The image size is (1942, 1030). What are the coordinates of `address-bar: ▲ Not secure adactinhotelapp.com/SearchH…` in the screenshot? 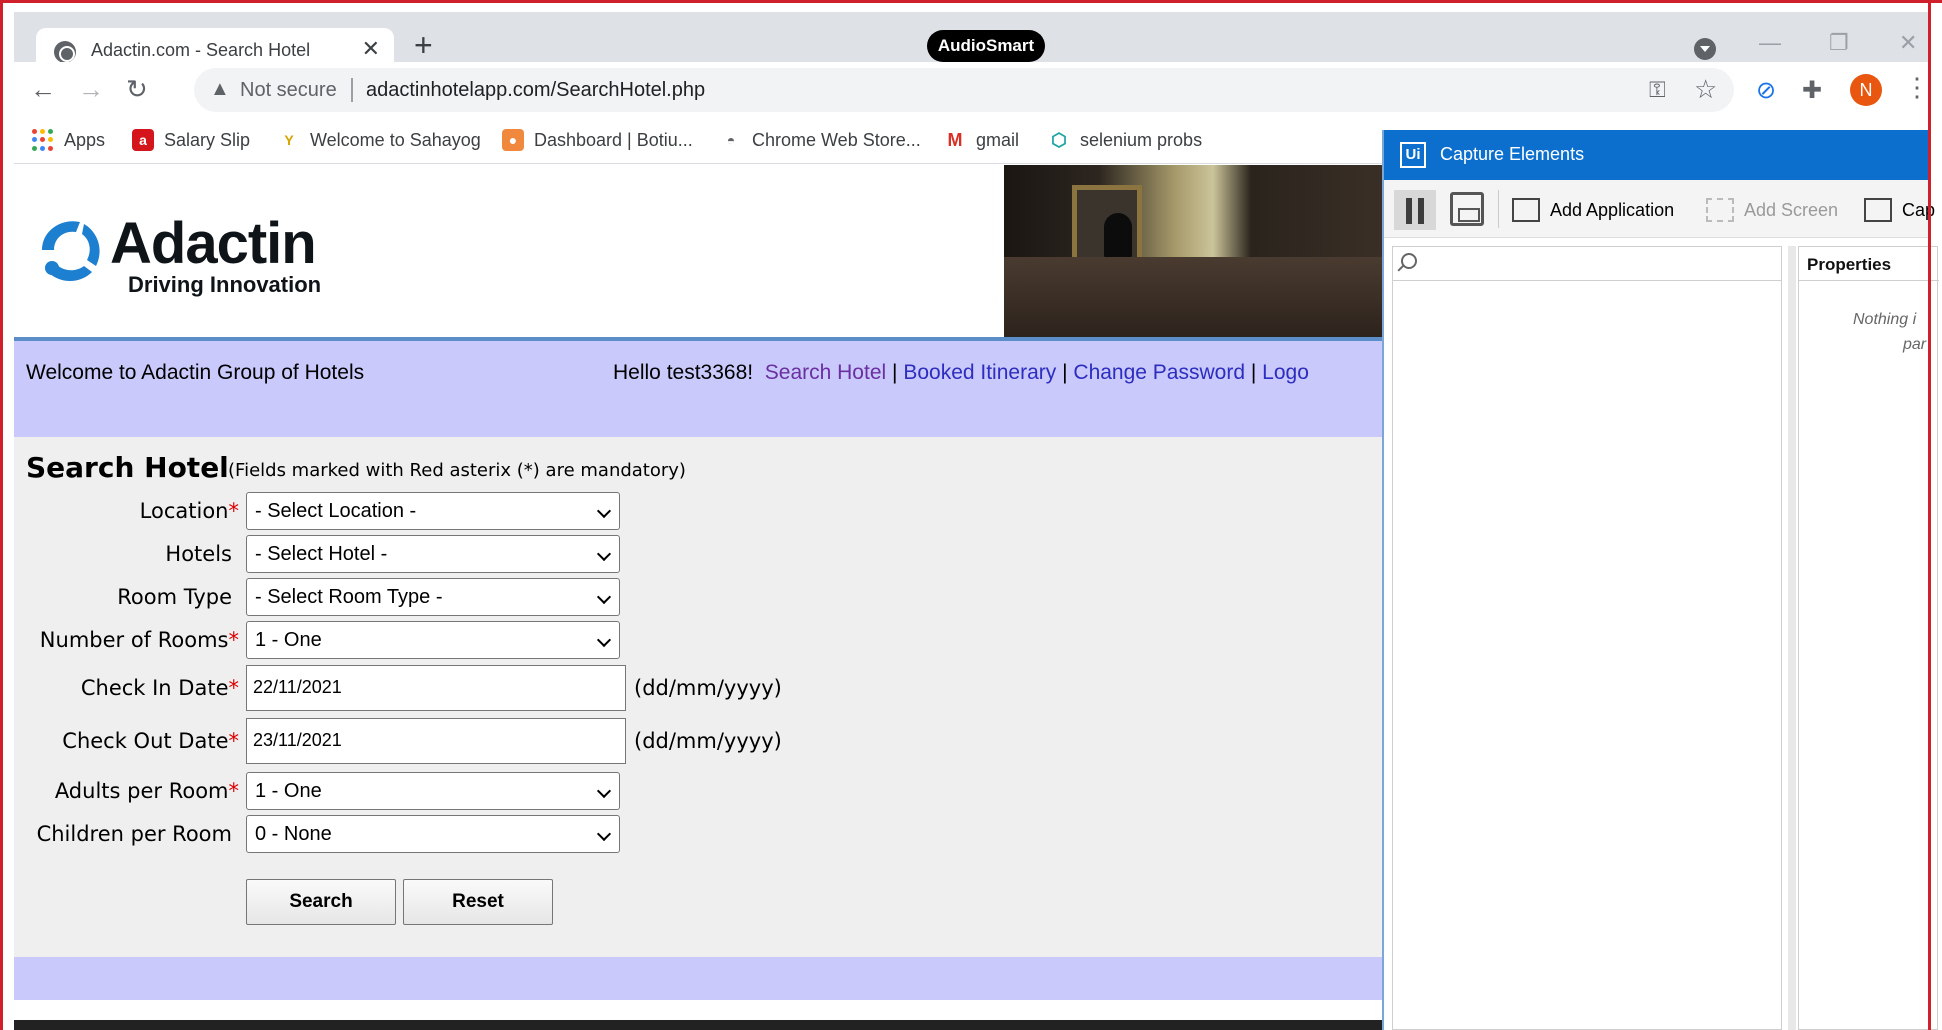 It's located at (964, 90).